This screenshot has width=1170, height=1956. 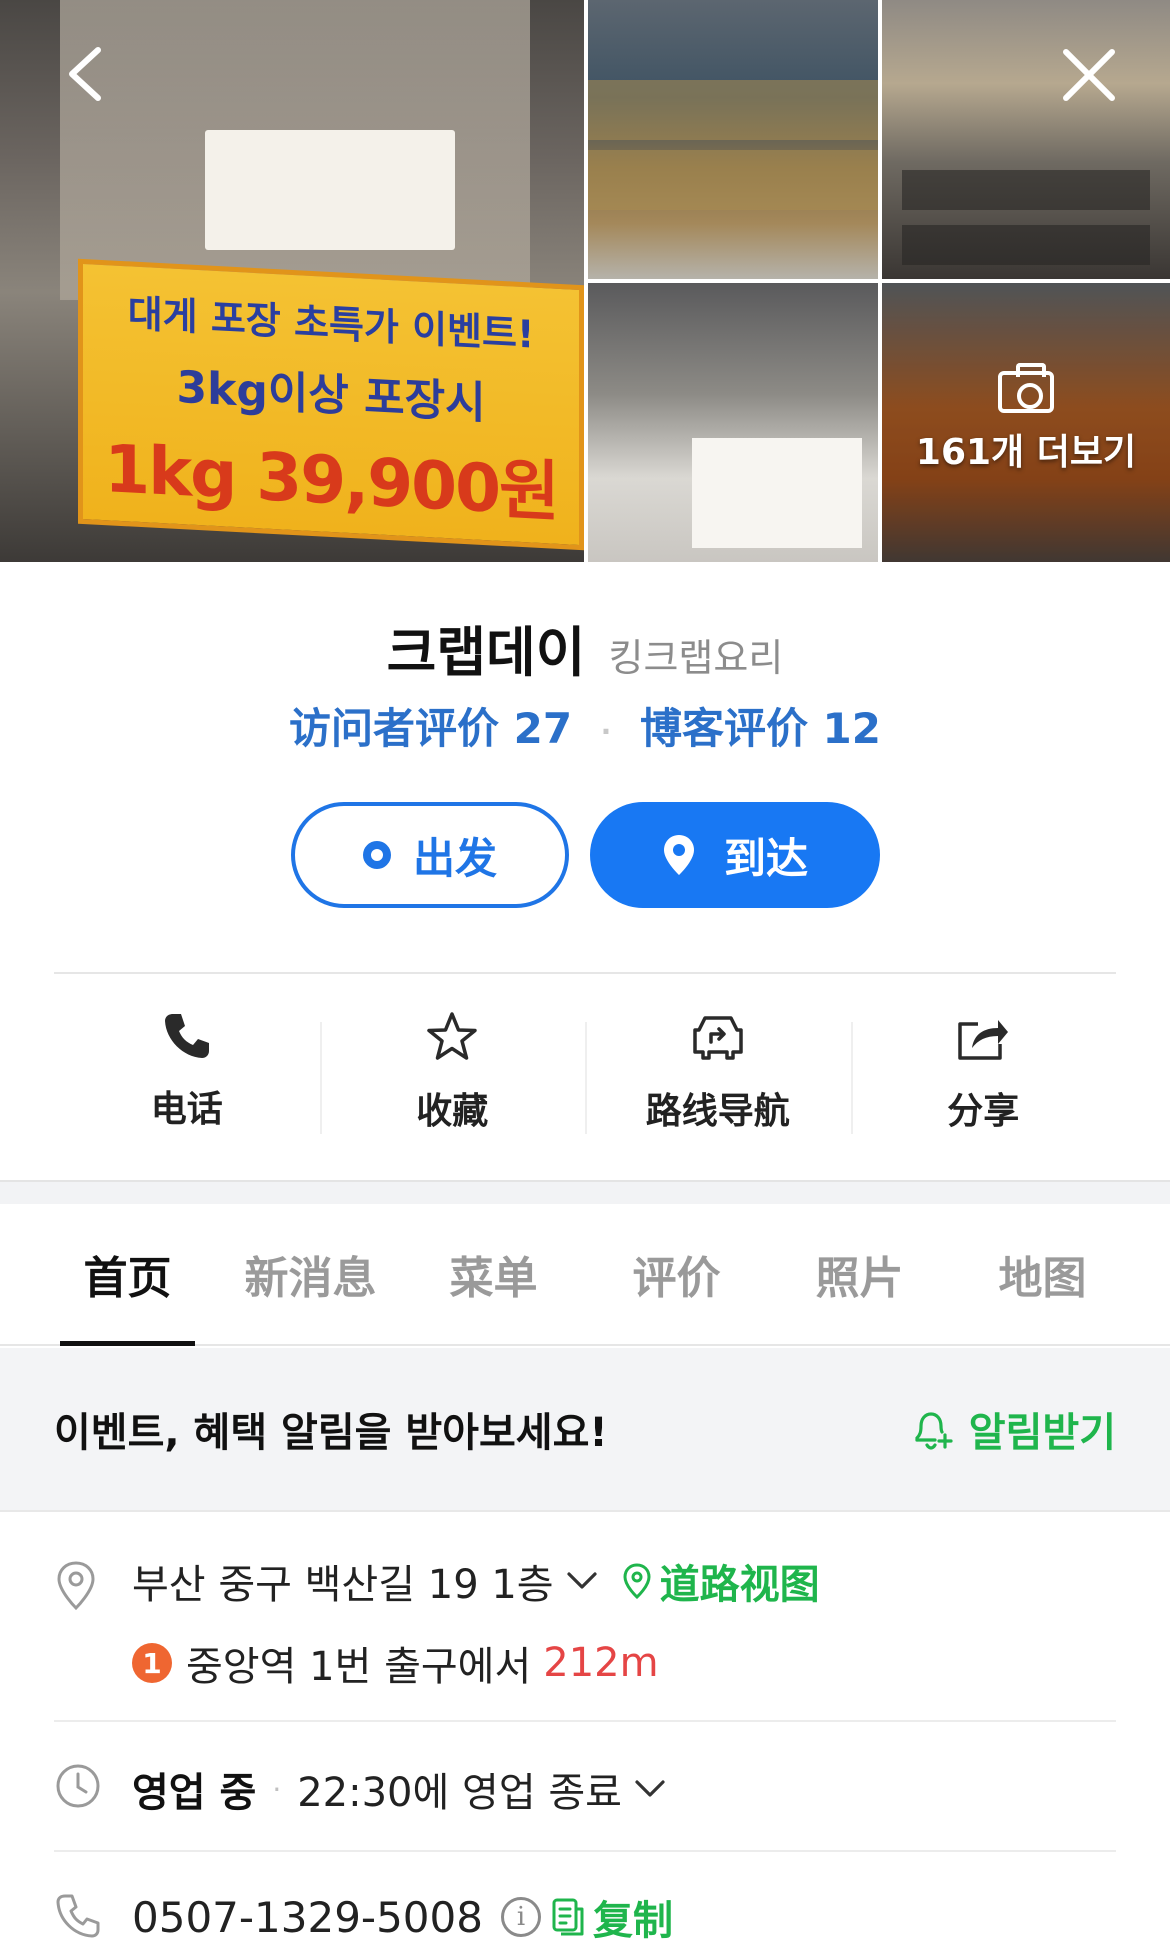 I want to click on road-view-label: 道路视图, so click(x=739, y=1585).